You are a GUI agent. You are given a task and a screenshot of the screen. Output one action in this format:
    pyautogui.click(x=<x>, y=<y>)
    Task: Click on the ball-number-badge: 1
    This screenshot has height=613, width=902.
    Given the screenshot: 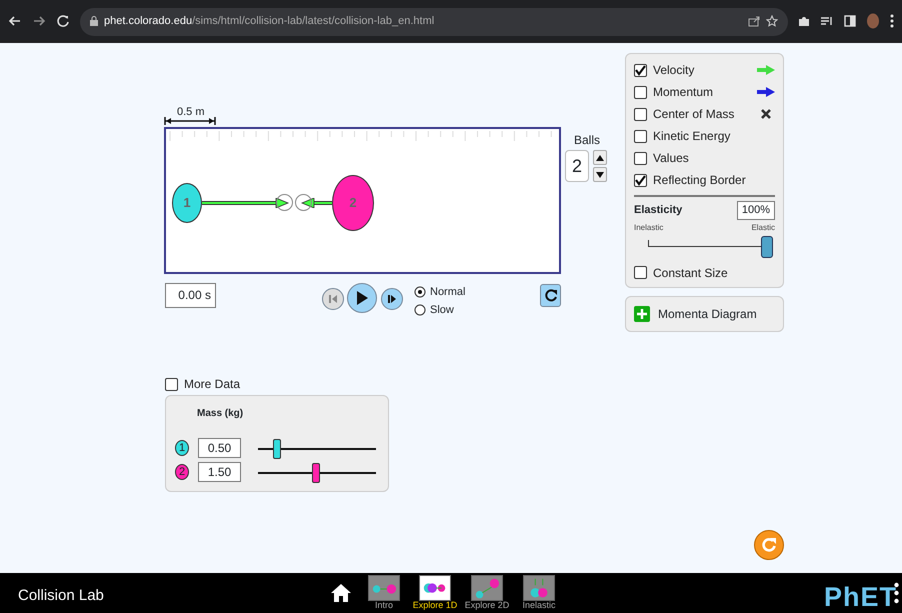 What is the action you would take?
    pyautogui.click(x=182, y=448)
    